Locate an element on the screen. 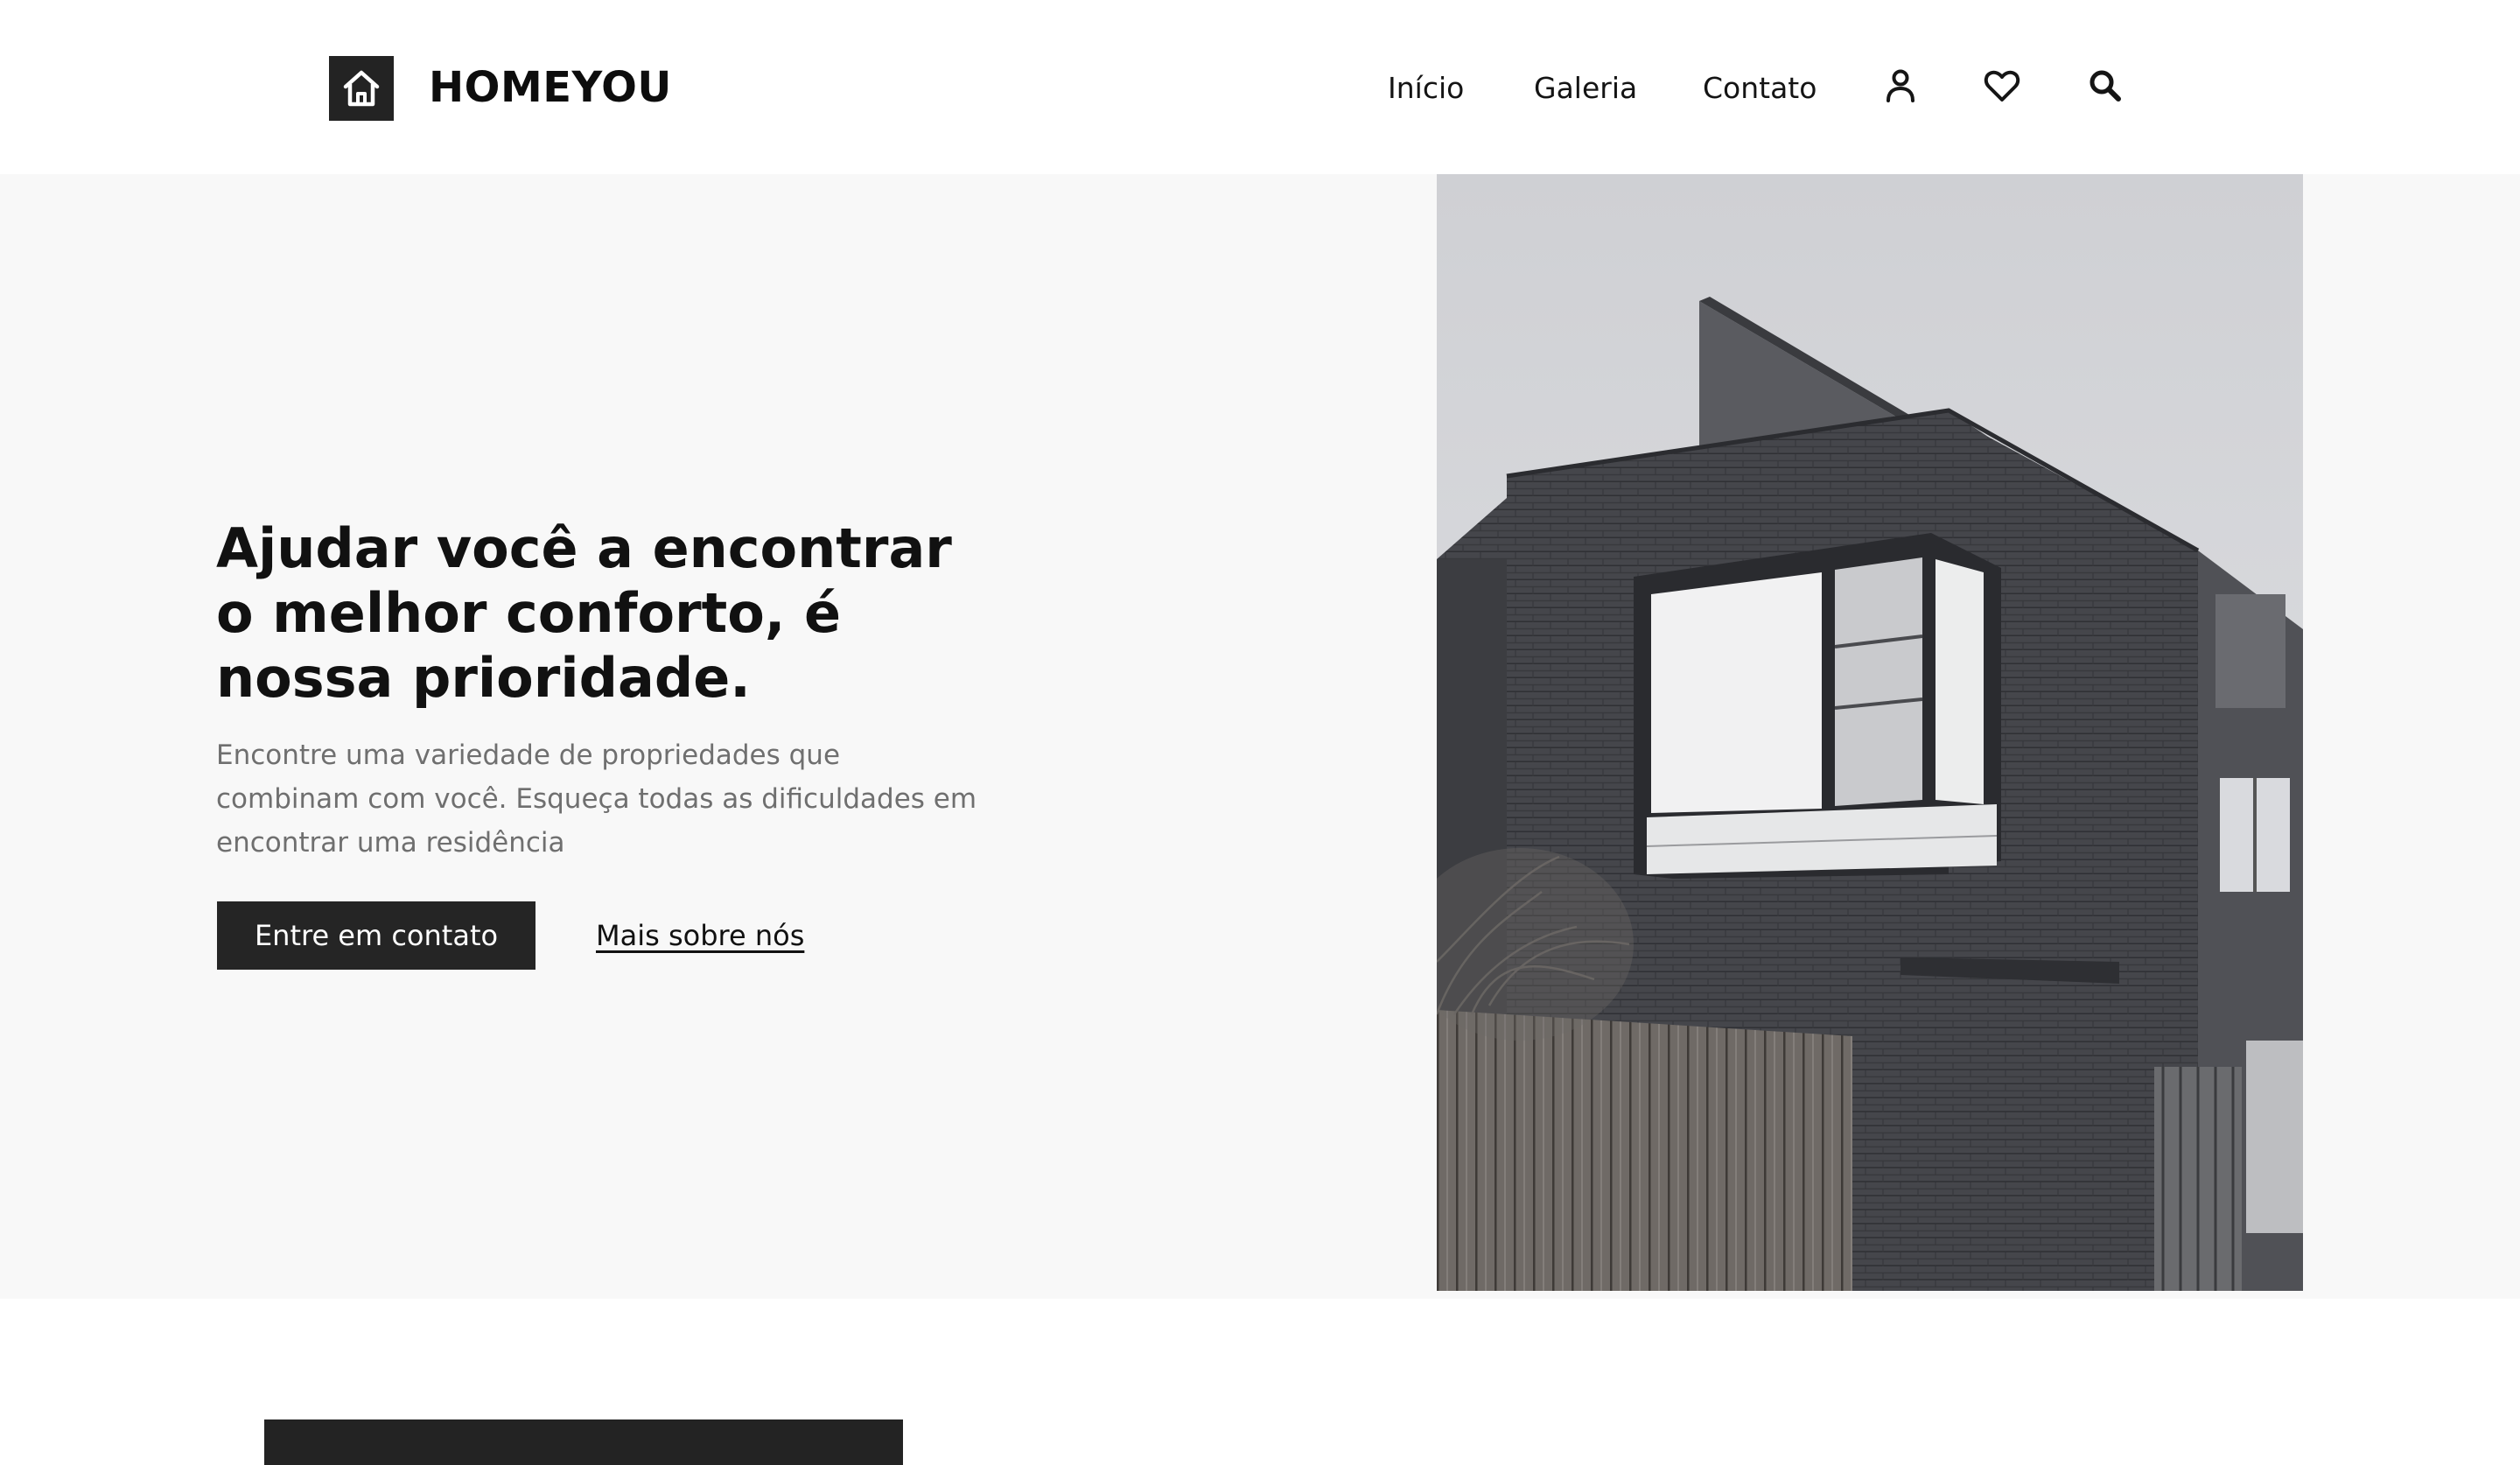 The width and height of the screenshot is (2520, 1465). nav-inicio: Início is located at coordinates (1426, 88).